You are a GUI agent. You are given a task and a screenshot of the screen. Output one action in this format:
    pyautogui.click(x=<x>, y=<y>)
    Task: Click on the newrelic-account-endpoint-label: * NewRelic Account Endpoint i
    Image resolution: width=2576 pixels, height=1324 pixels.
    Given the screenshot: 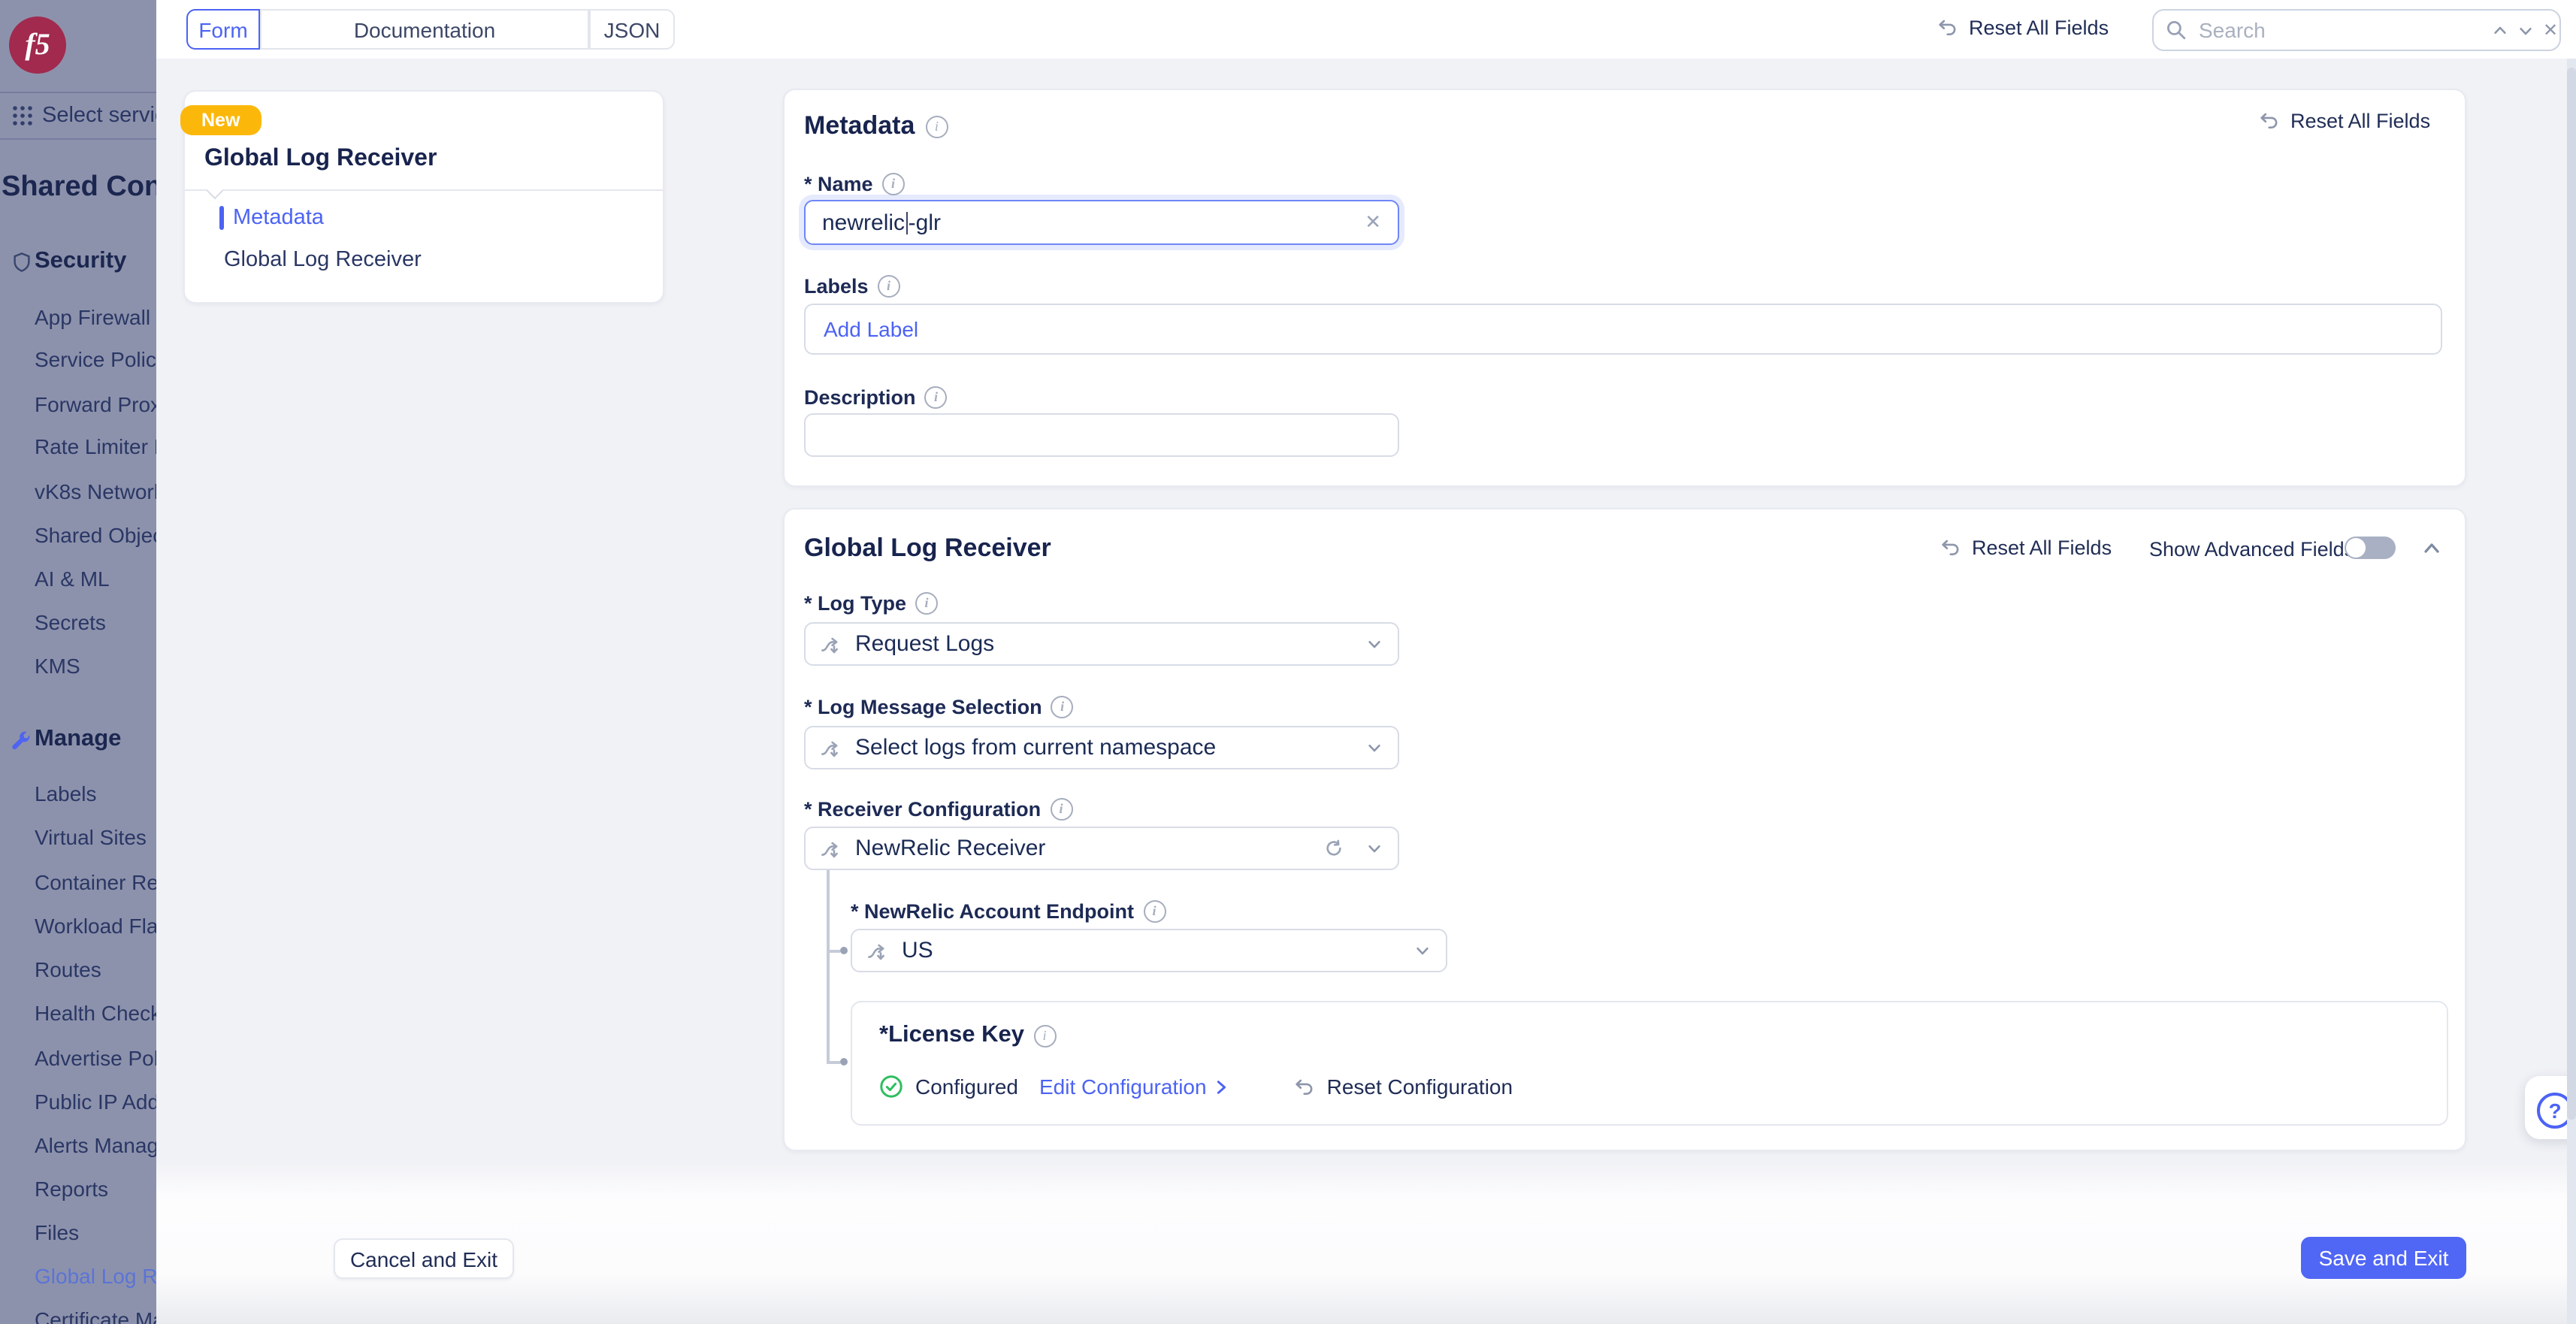 What is the action you would take?
    pyautogui.click(x=1008, y=912)
    